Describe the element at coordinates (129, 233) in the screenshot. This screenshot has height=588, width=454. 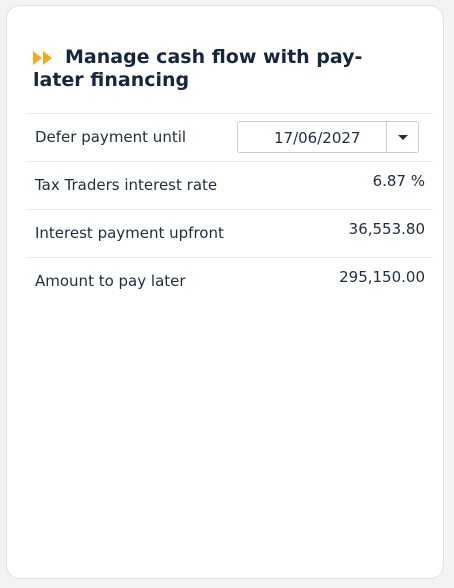
I see `interest-upfront-label: Interest payment upfront` at that location.